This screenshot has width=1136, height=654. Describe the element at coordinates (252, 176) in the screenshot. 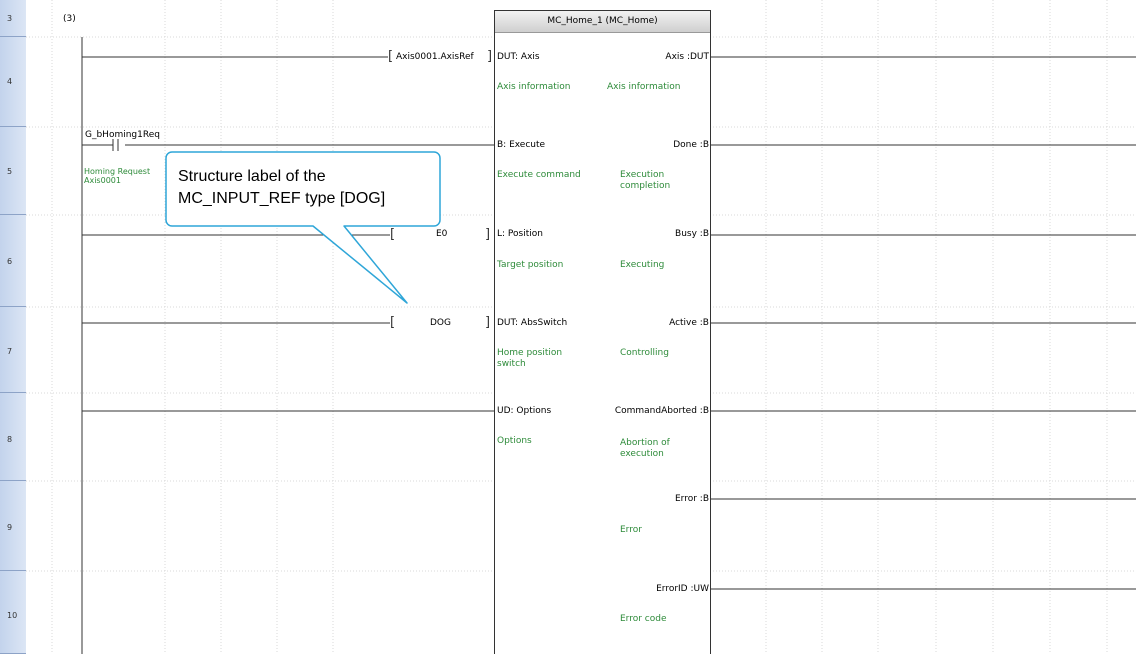

I see `callout-line-1: Structure label of the` at that location.